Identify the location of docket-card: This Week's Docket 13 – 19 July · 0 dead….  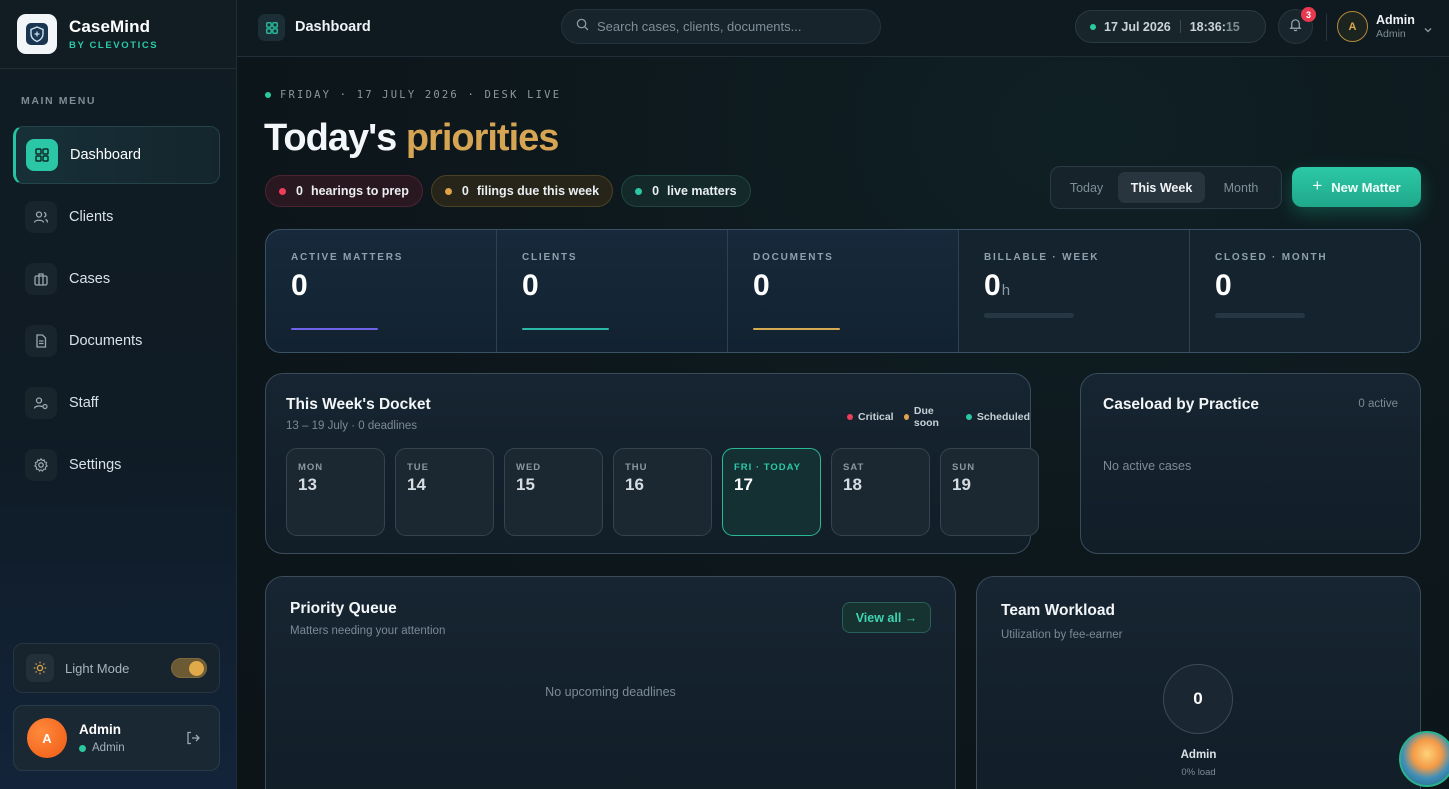
(652, 463).